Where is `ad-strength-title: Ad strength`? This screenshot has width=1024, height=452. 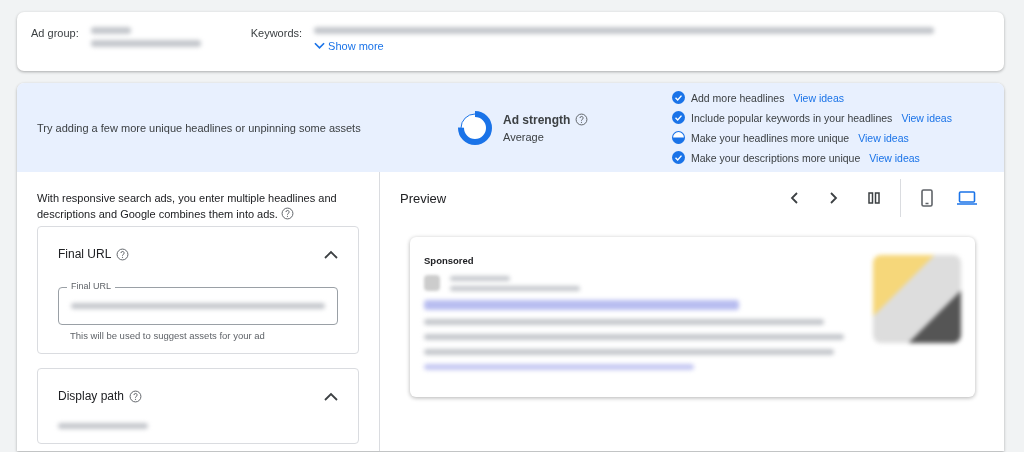
ad-strength-title: Ad strength is located at coordinates (537, 119).